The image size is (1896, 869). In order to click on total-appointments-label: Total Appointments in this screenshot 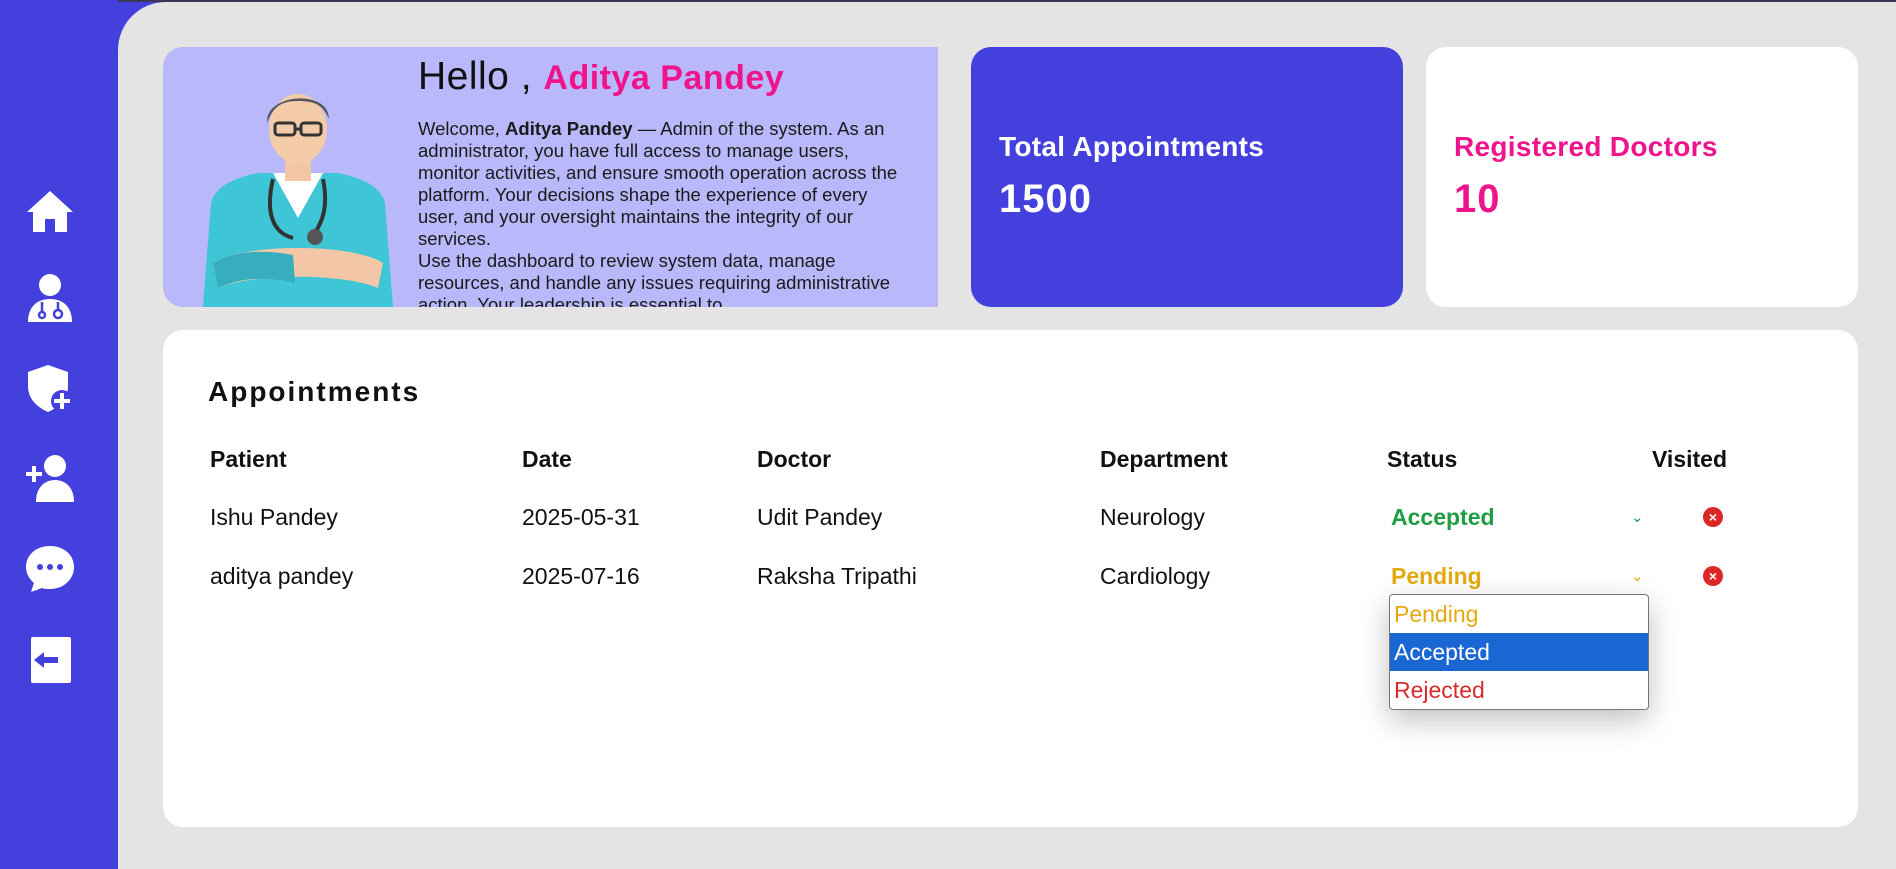, I will do `click(1132, 146)`.